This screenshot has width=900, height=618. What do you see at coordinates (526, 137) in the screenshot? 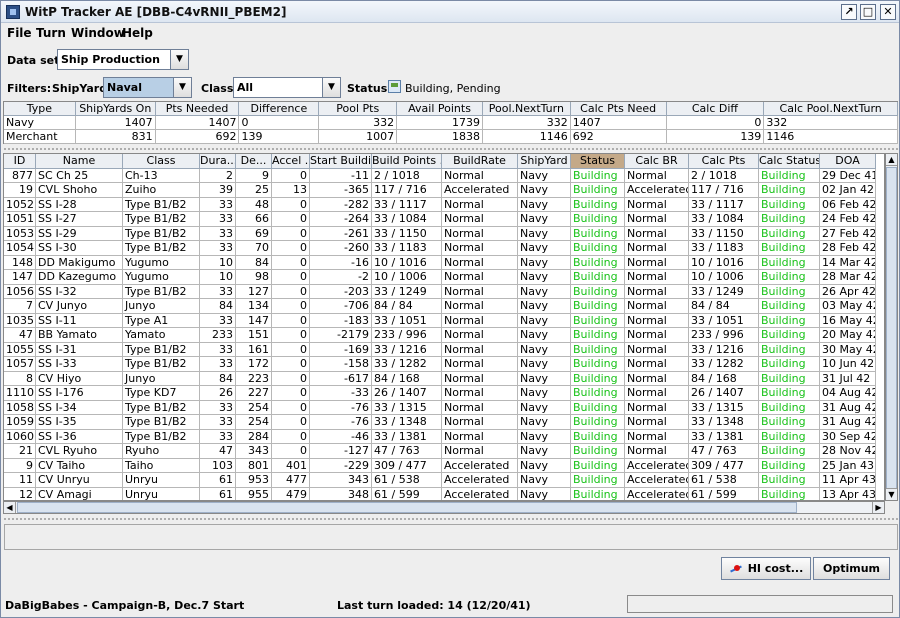
I see `summary-cell: 1146` at bounding box center [526, 137].